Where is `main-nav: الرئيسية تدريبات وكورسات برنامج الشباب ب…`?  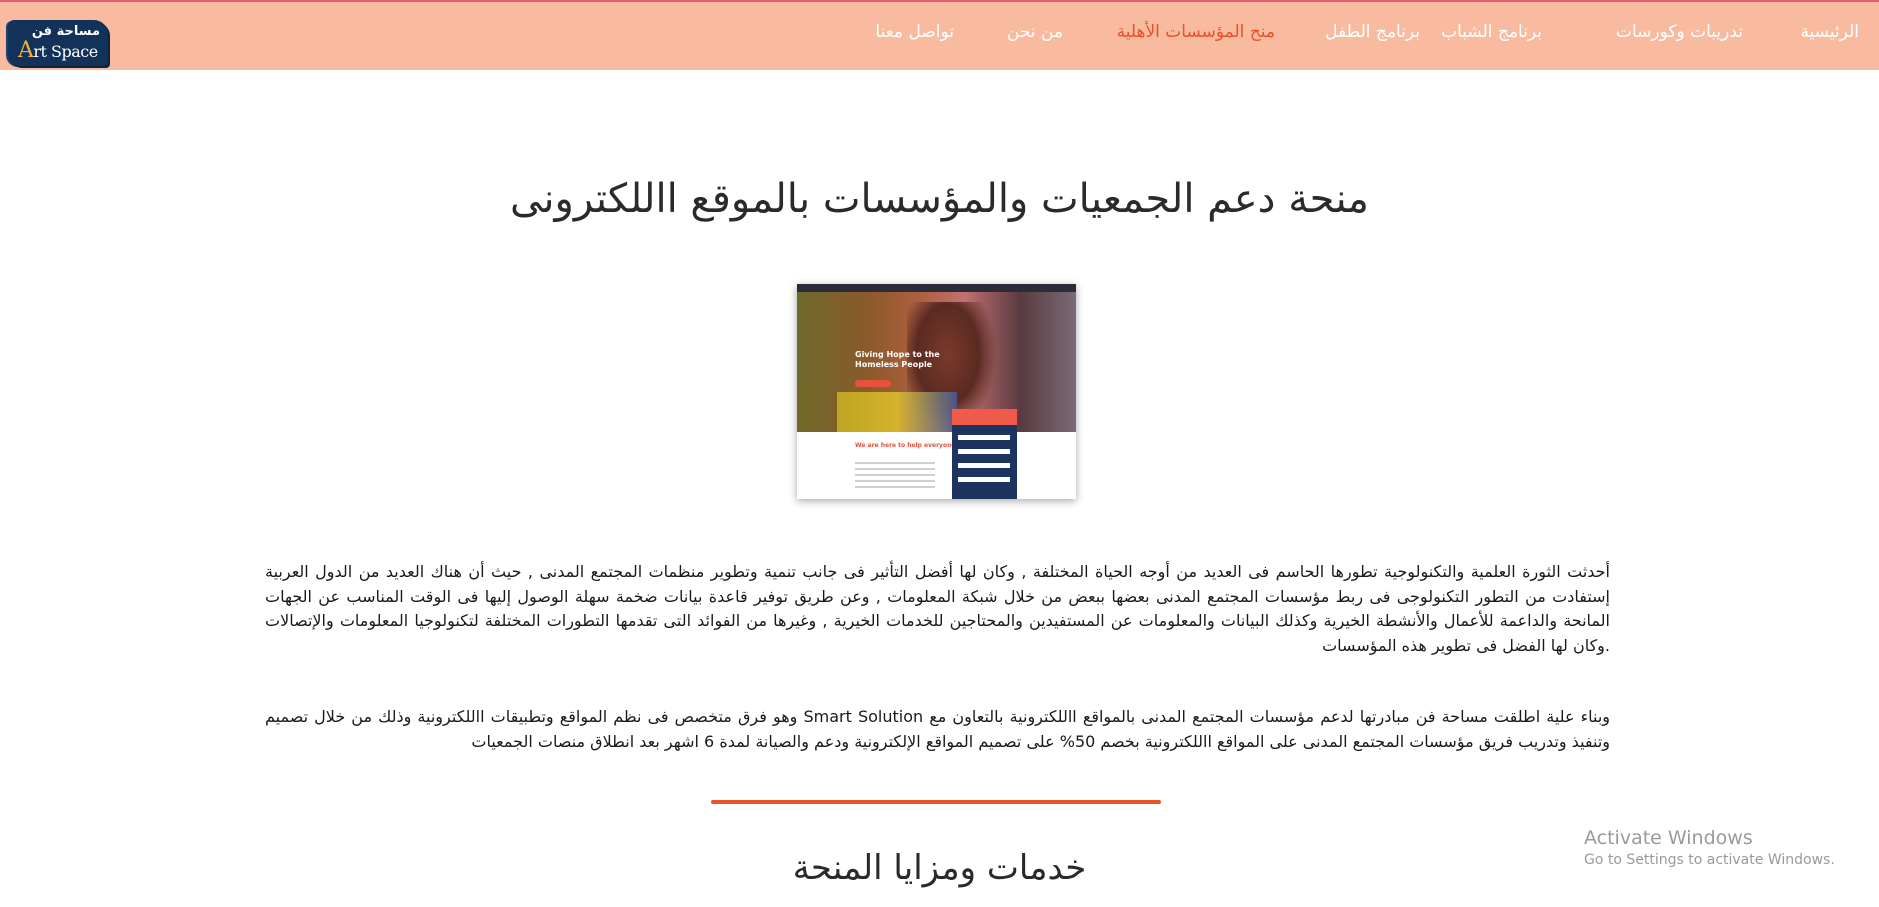 main-nav: الرئيسية تدريبات وكورسات برنامج الشباب ب… is located at coordinates (1004, 36).